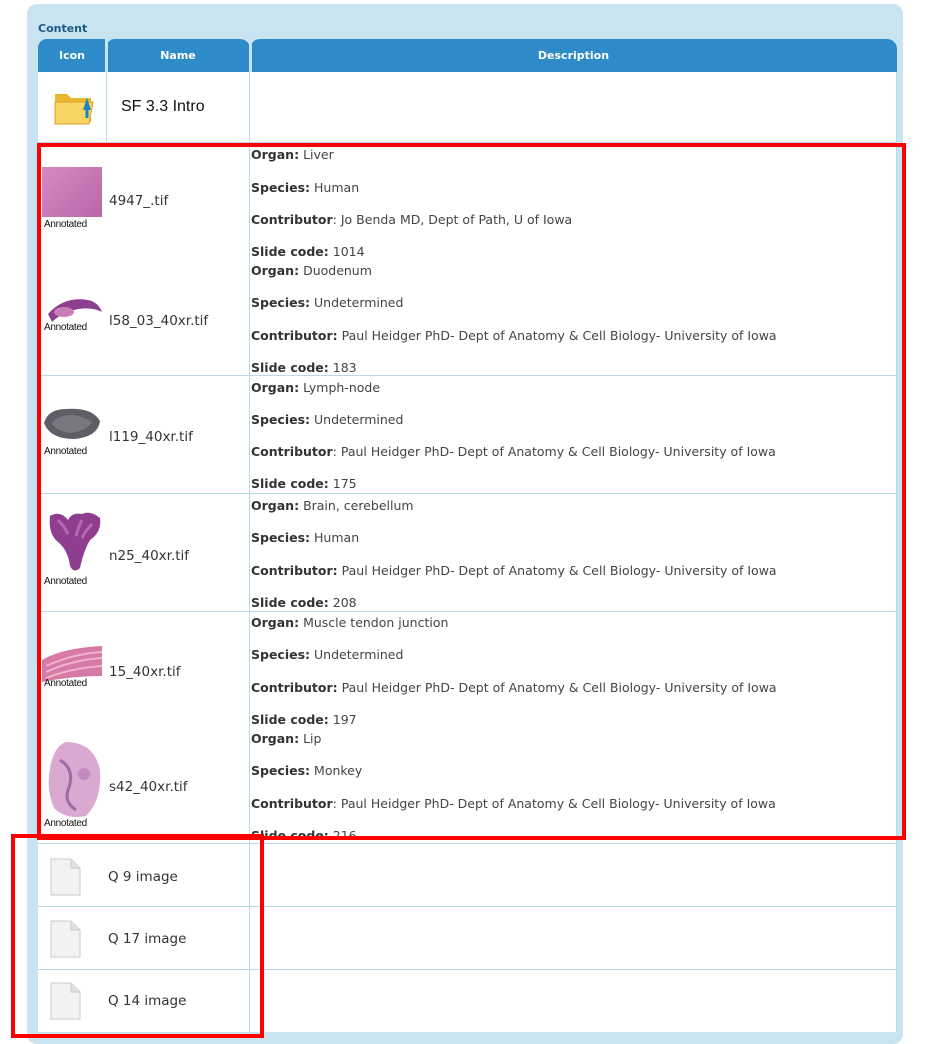 Image resolution: width=930 pixels, height=1044 pixels. What do you see at coordinates (75, 106) in the screenshot?
I see `folder-up-icon` at bounding box center [75, 106].